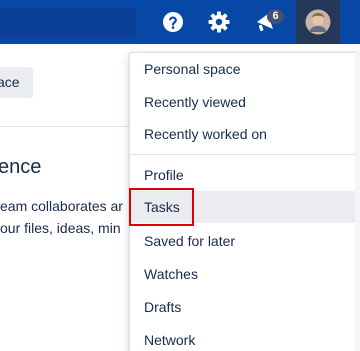 This screenshot has height=351, width=360. I want to click on menu-scrollbar, so click(357, 201).